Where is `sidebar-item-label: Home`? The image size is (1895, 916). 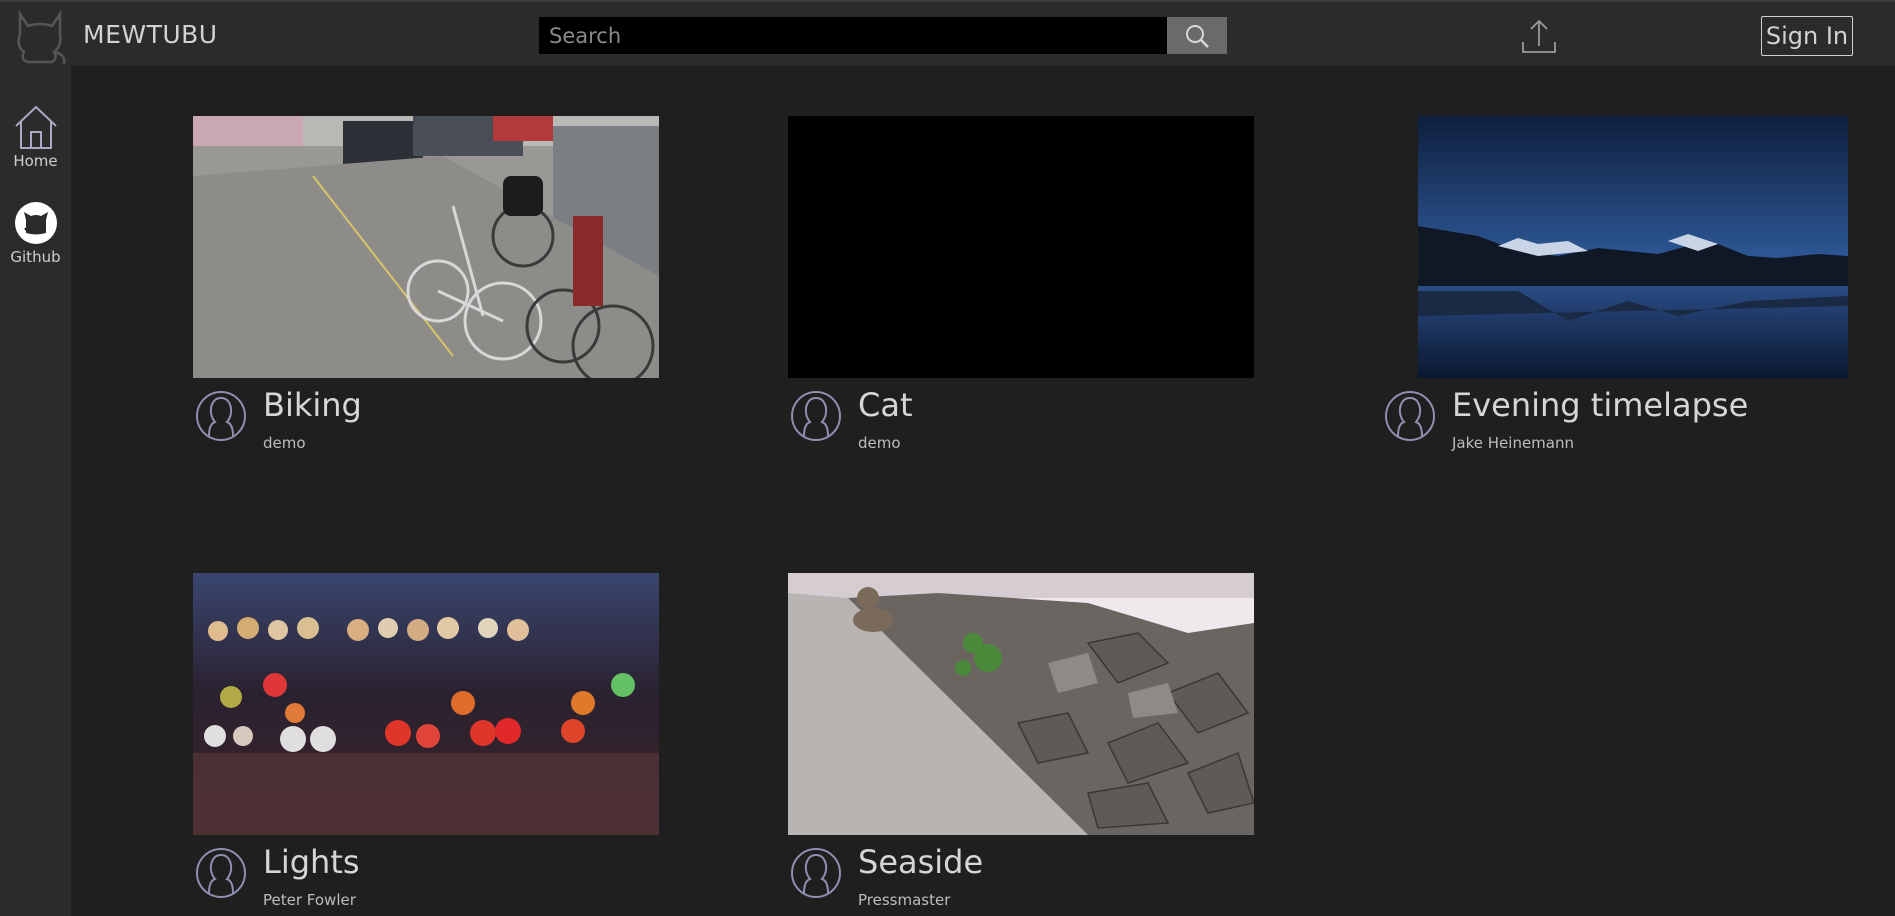
sidebar-item-label: Home is located at coordinates (35, 161).